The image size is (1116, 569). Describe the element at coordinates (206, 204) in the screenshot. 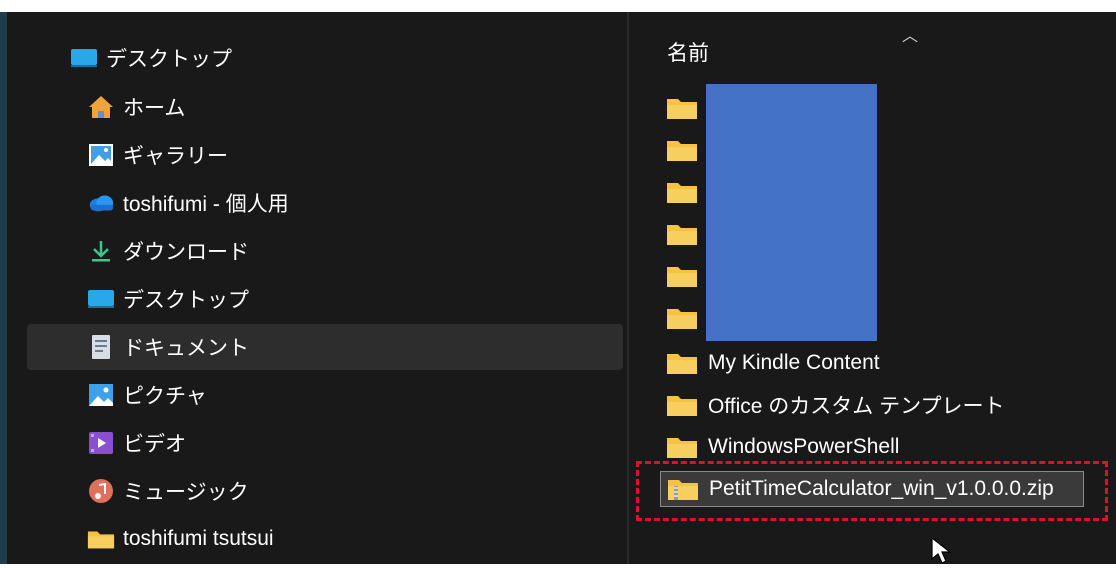

I see `nav-item-label: toshifumi - 個人用` at that location.